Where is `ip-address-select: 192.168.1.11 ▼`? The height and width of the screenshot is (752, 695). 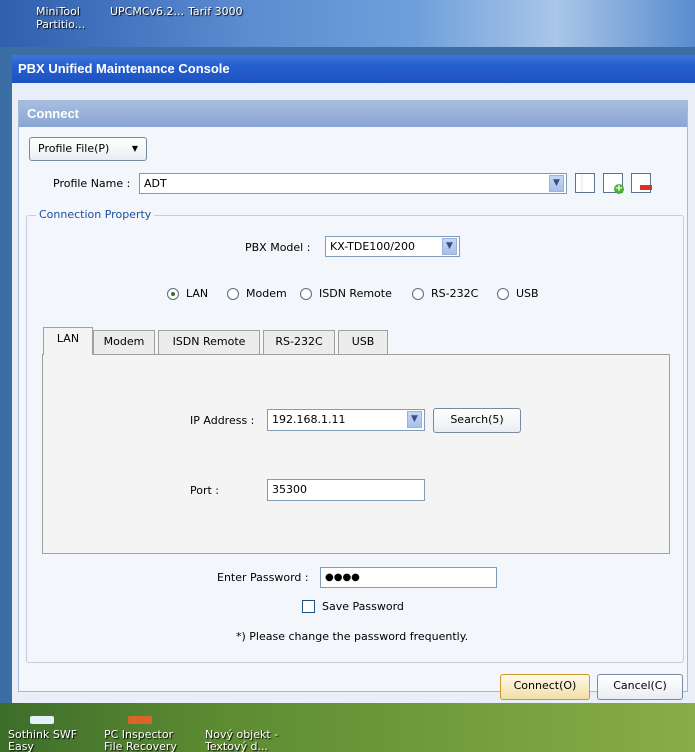 ip-address-select: 192.168.1.11 ▼ is located at coordinates (346, 420).